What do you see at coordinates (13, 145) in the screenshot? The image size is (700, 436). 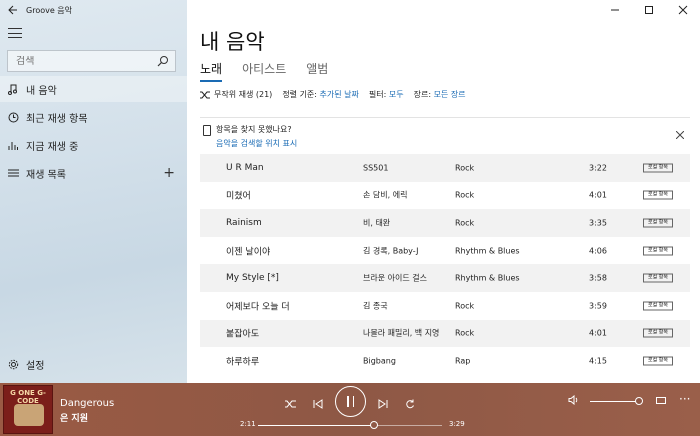 I see `bars-icon` at bounding box center [13, 145].